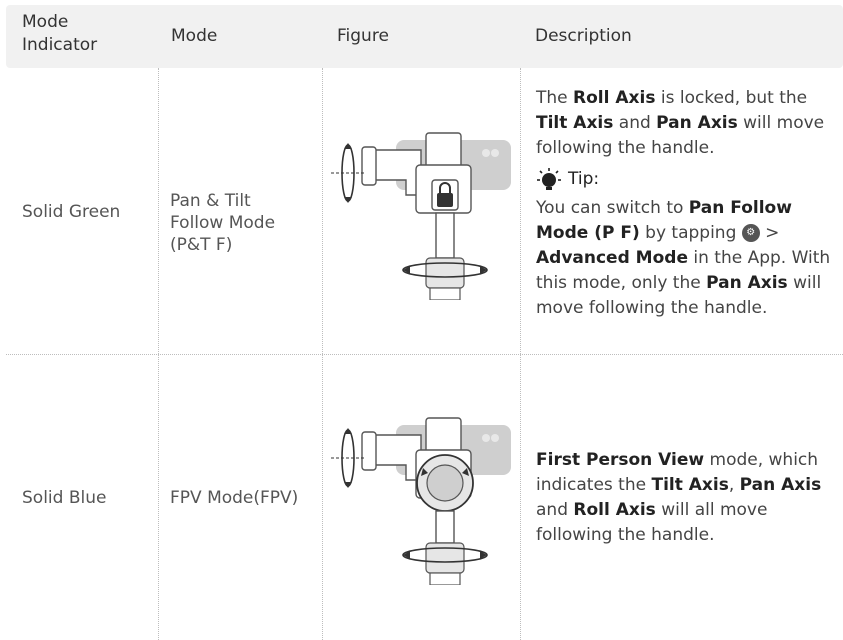 This screenshot has height=640, width=843. Describe the element at coordinates (71, 212) in the screenshot. I see `row1-indicator: Solid Green` at that location.